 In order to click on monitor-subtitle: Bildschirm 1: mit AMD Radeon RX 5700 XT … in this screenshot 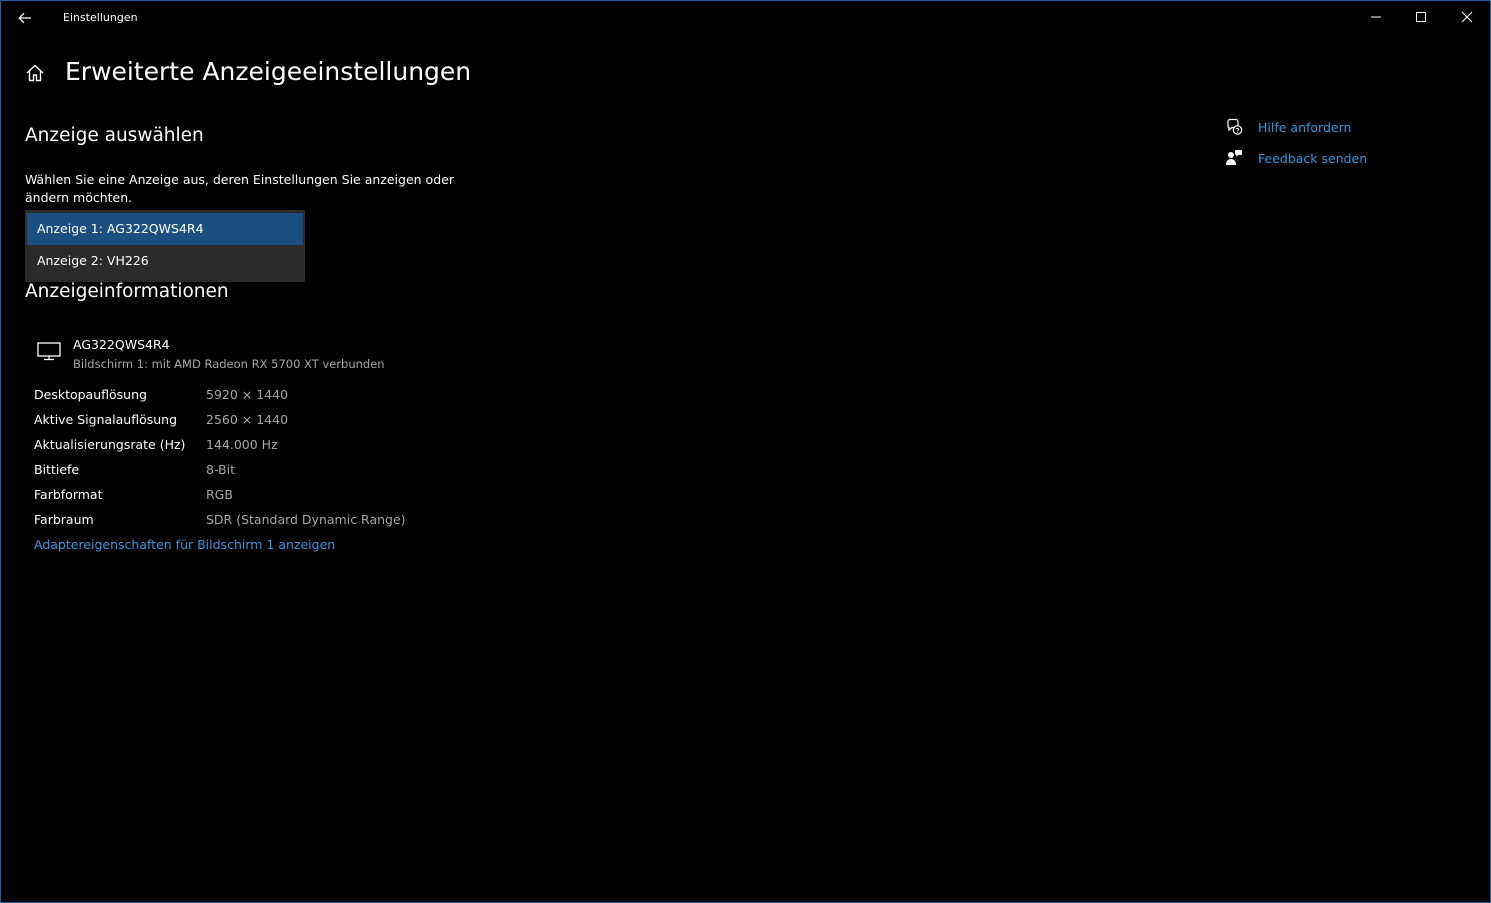, I will do `click(229, 364)`.